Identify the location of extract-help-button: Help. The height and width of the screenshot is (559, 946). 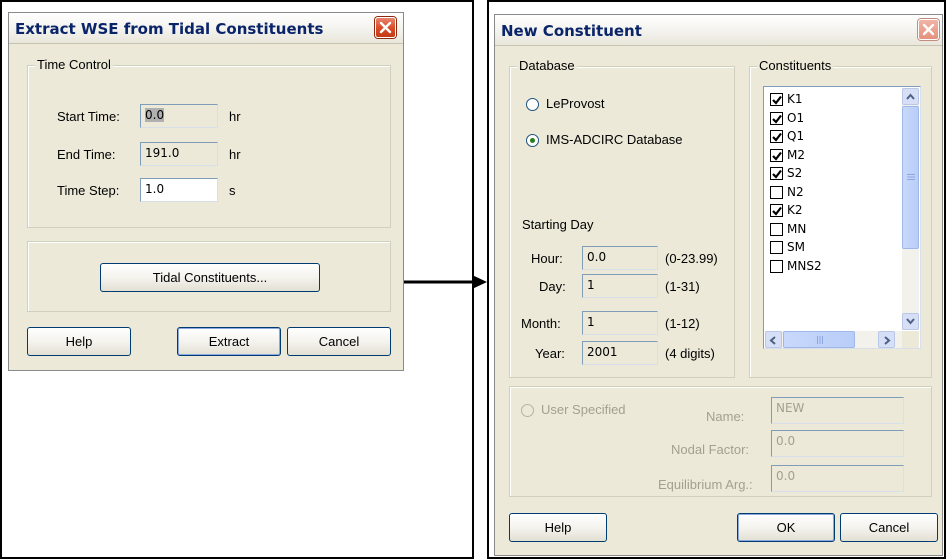
(79, 341).